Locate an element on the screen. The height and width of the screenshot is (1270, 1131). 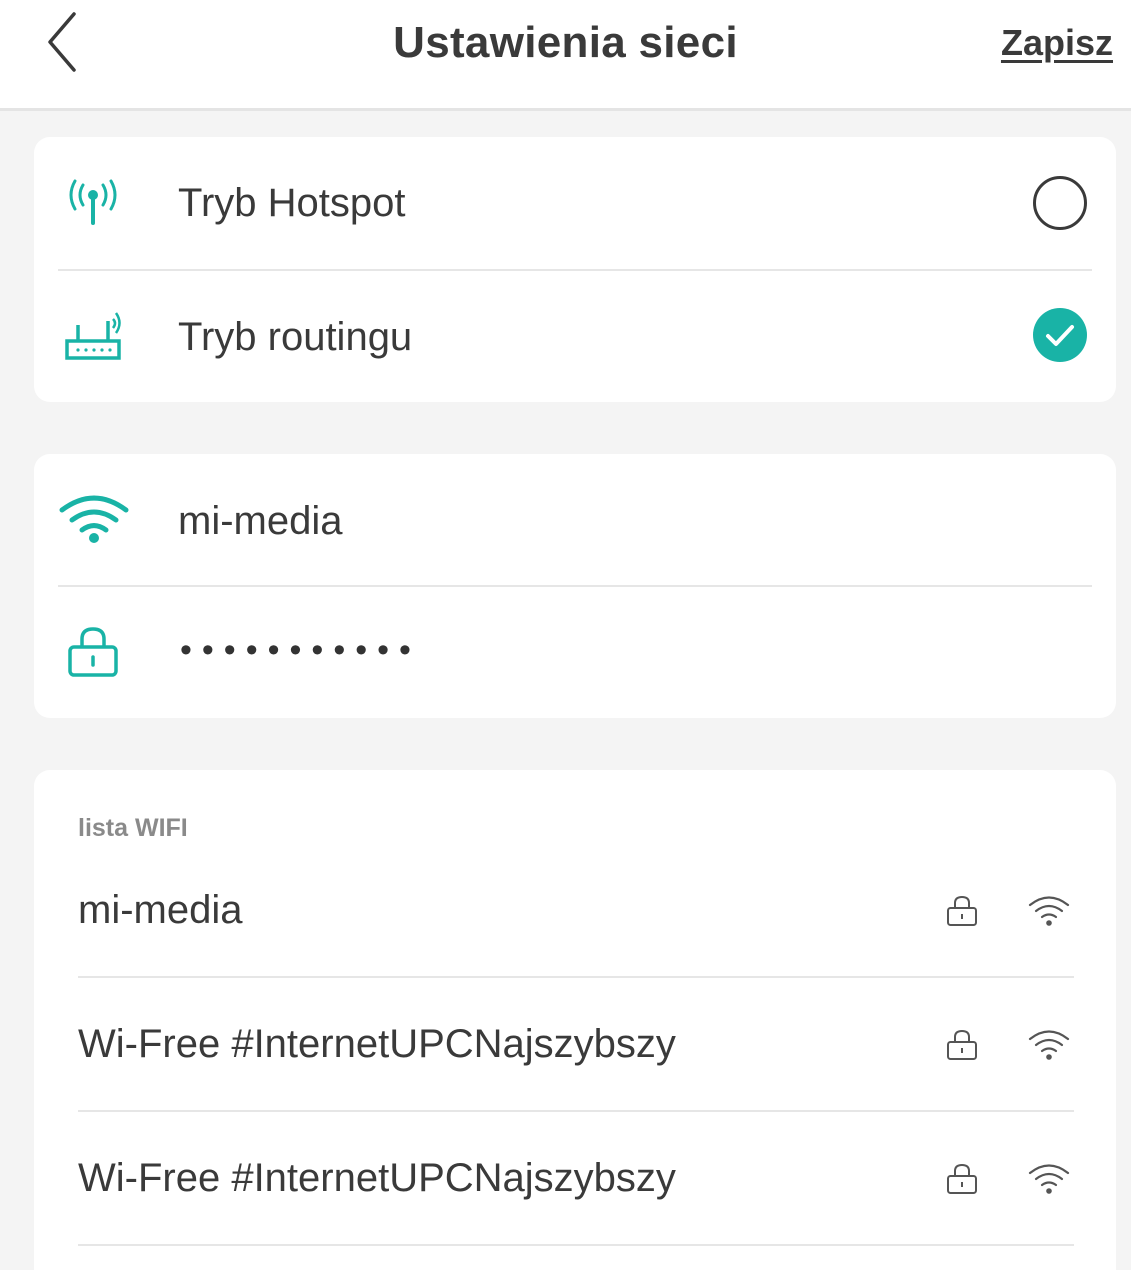
ssid-row: mi-media is located at coordinates (575, 520).